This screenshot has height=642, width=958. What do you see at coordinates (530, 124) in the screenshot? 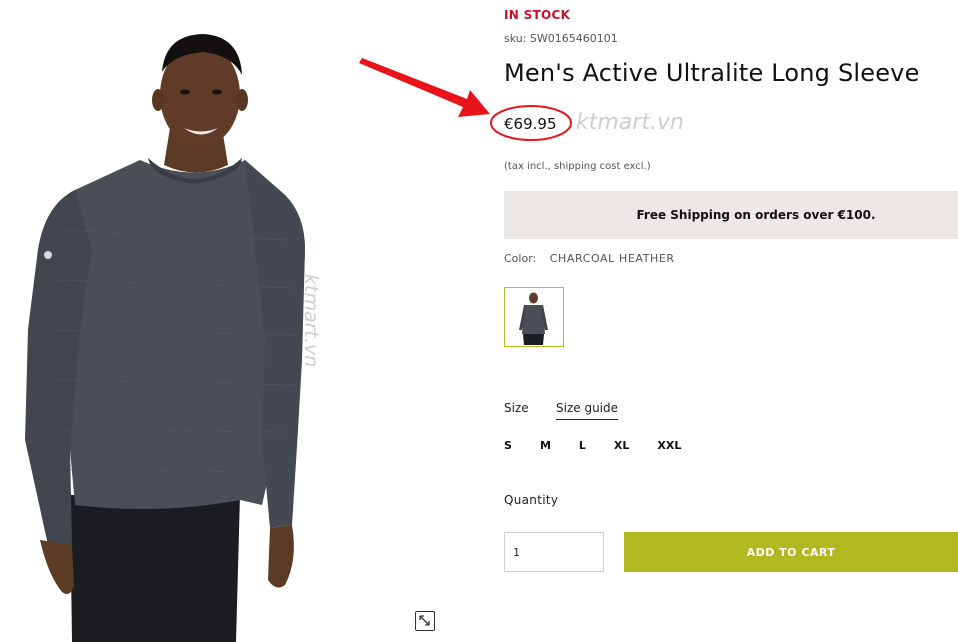
I see `product-price: €69.95` at bounding box center [530, 124].